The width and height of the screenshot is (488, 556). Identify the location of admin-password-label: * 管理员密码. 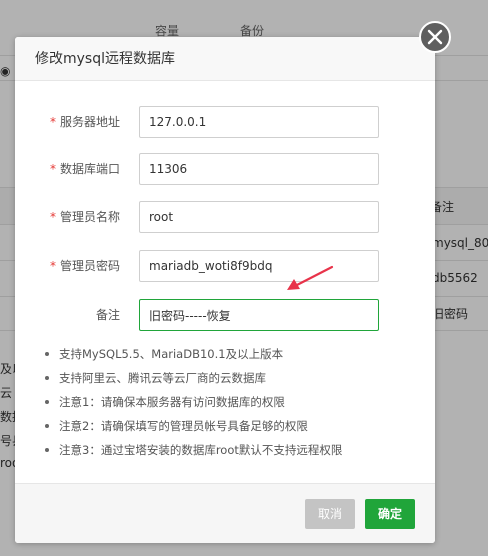
(67, 266).